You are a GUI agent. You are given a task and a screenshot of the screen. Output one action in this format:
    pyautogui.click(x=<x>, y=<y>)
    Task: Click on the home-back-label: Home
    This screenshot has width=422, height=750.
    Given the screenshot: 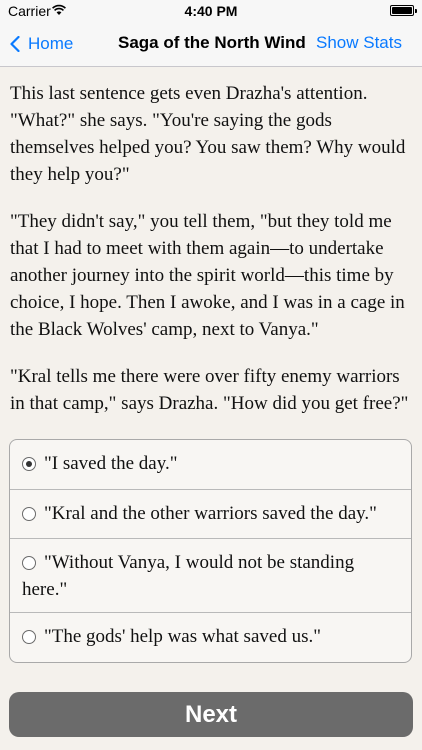 What is the action you would take?
    pyautogui.click(x=51, y=43)
    